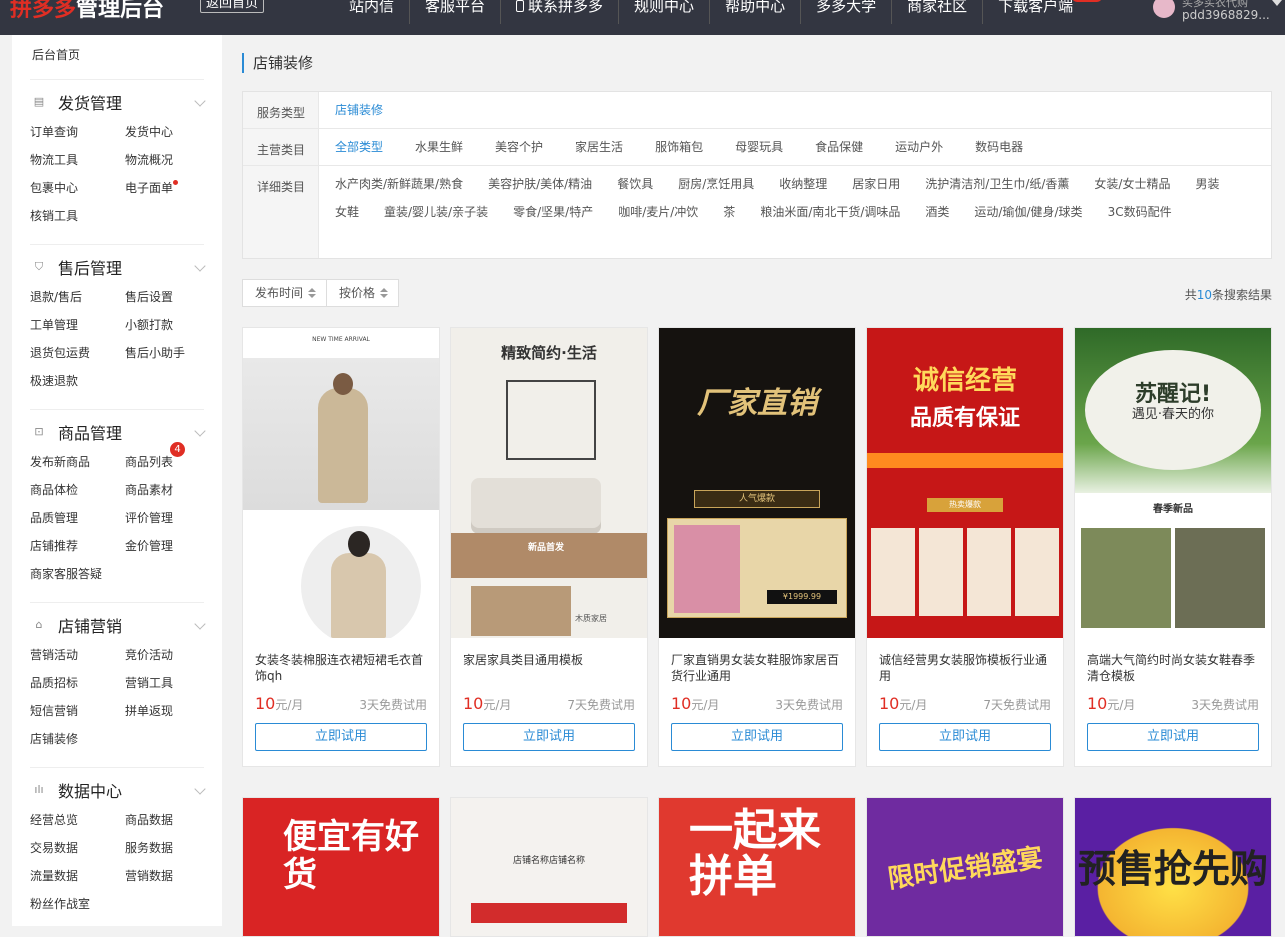  Describe the element at coordinates (1043, 12) in the screenshot. I see `nav-download: 下载客户端` at that location.